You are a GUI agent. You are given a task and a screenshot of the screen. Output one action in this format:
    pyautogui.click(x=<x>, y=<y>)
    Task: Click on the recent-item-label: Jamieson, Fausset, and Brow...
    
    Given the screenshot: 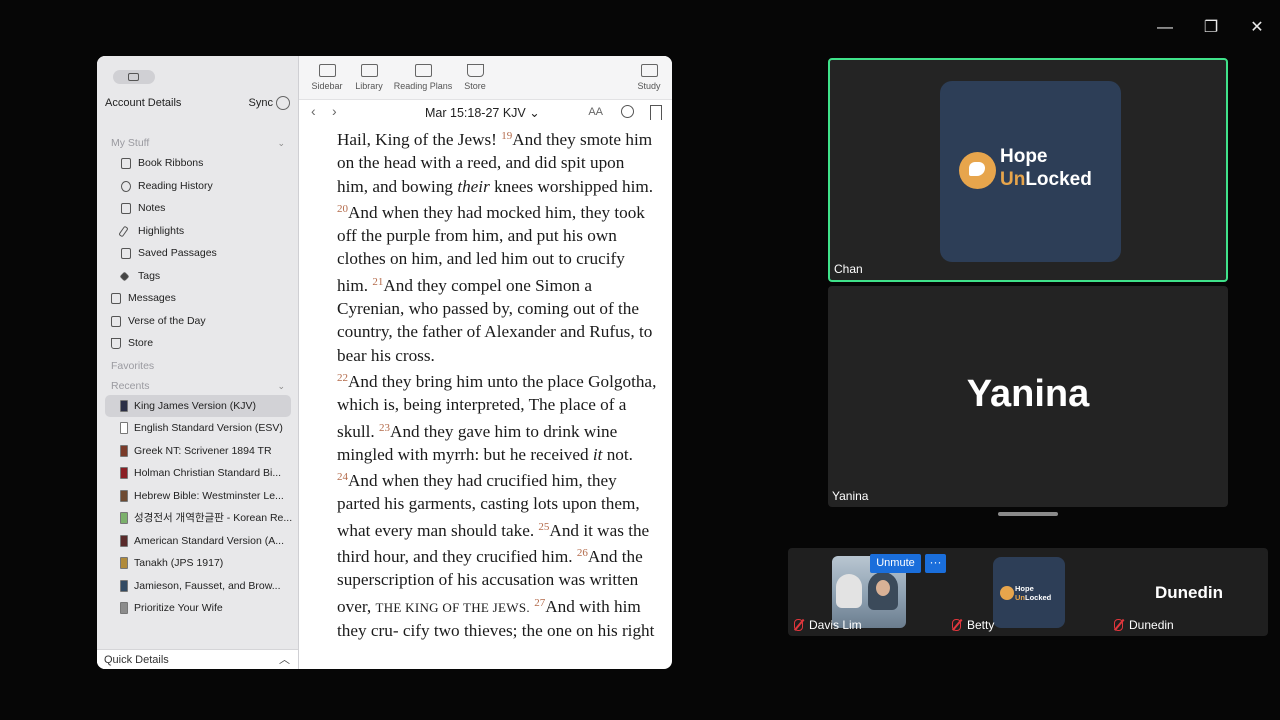 What is the action you would take?
    pyautogui.click(x=207, y=585)
    